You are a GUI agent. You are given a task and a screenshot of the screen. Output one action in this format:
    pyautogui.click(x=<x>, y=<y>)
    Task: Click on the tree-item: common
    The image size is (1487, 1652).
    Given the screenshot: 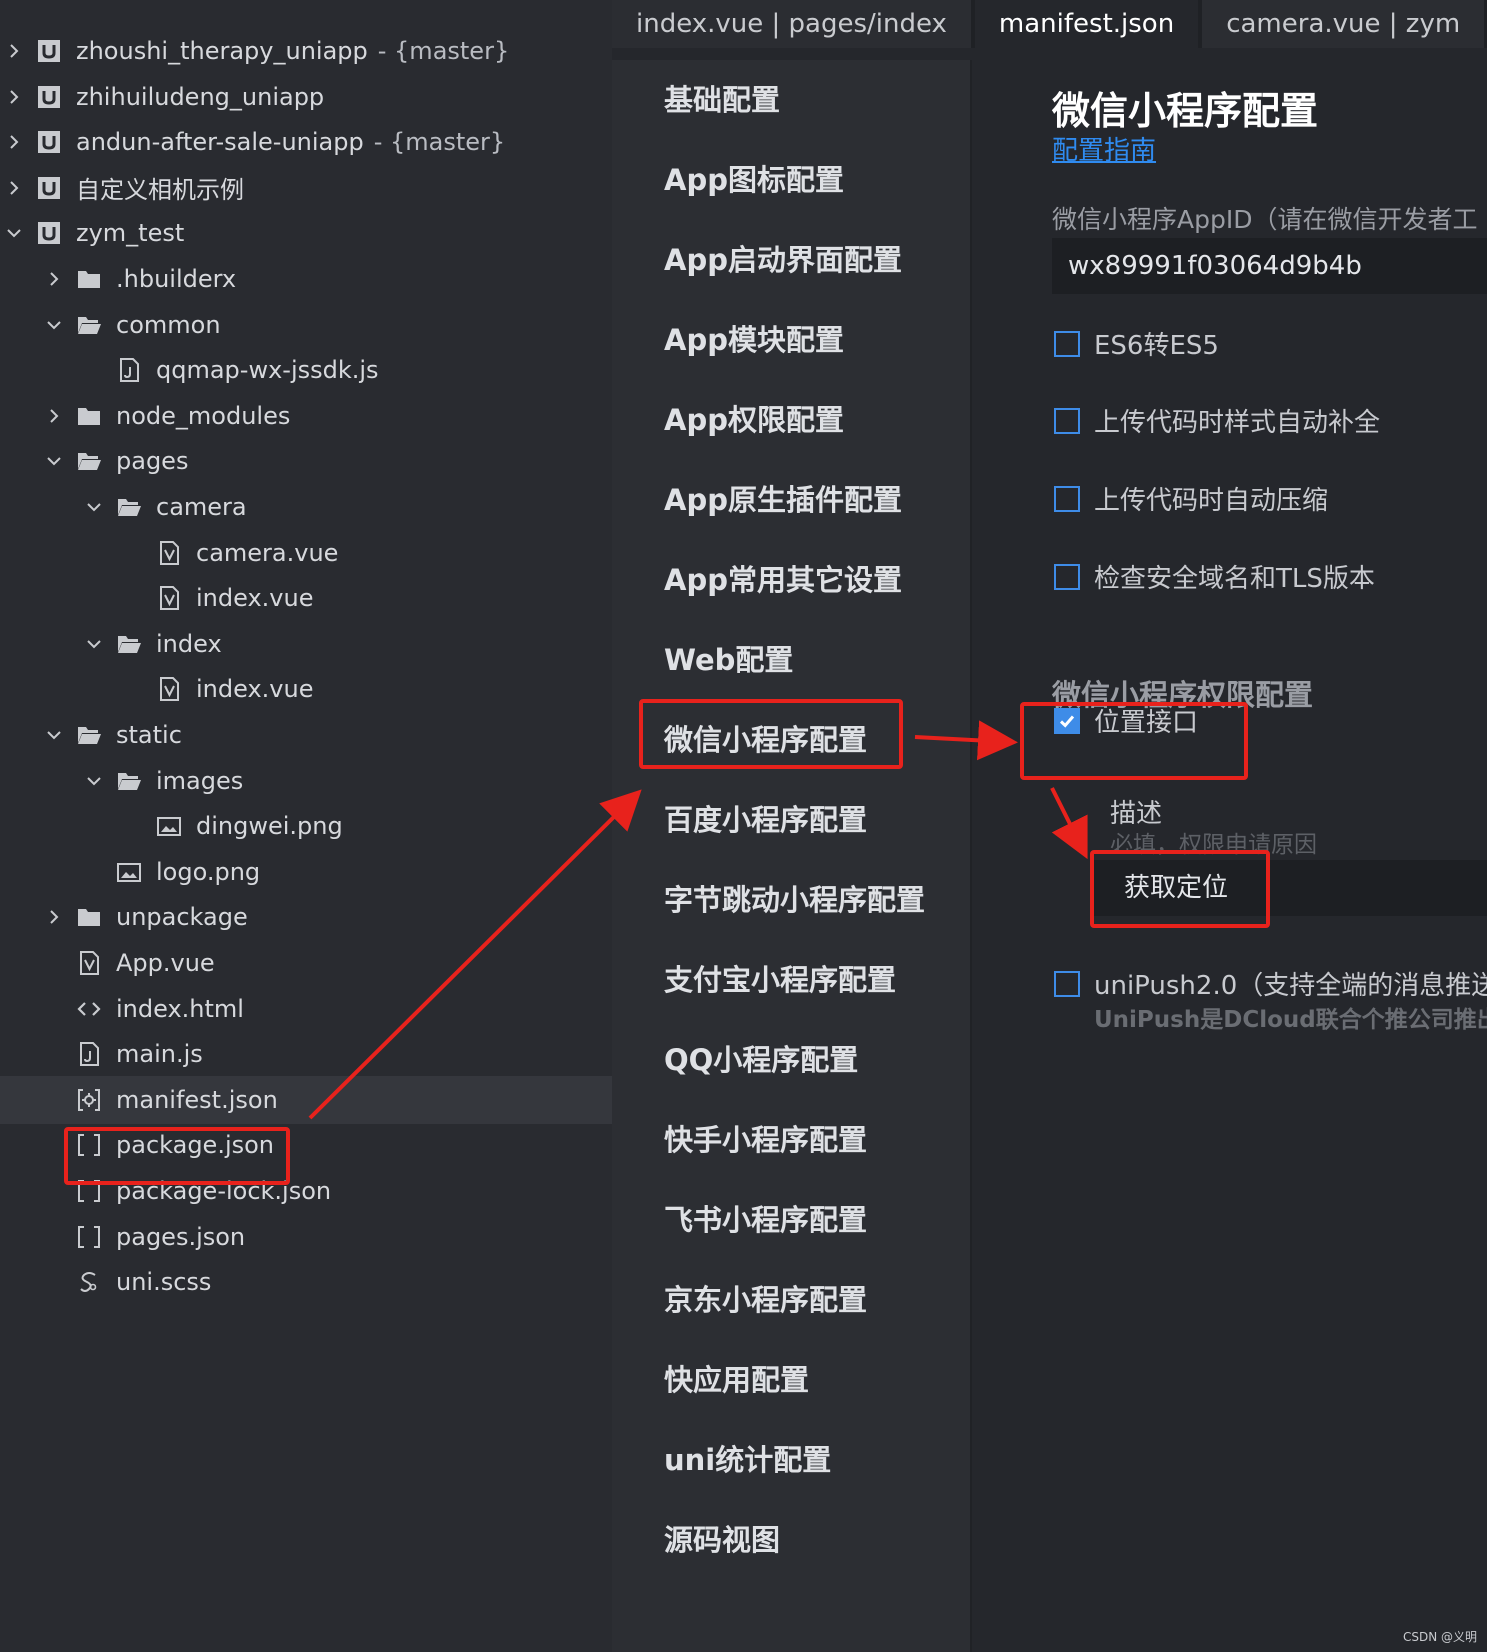 What is the action you would take?
    pyautogui.click(x=306, y=325)
    